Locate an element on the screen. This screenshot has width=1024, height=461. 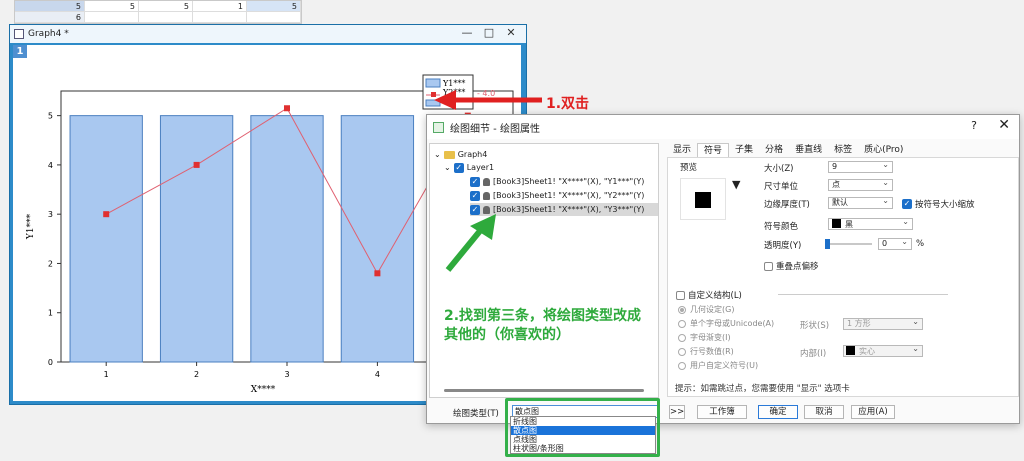
tab-label: 标签 is located at coordinates (843, 150).